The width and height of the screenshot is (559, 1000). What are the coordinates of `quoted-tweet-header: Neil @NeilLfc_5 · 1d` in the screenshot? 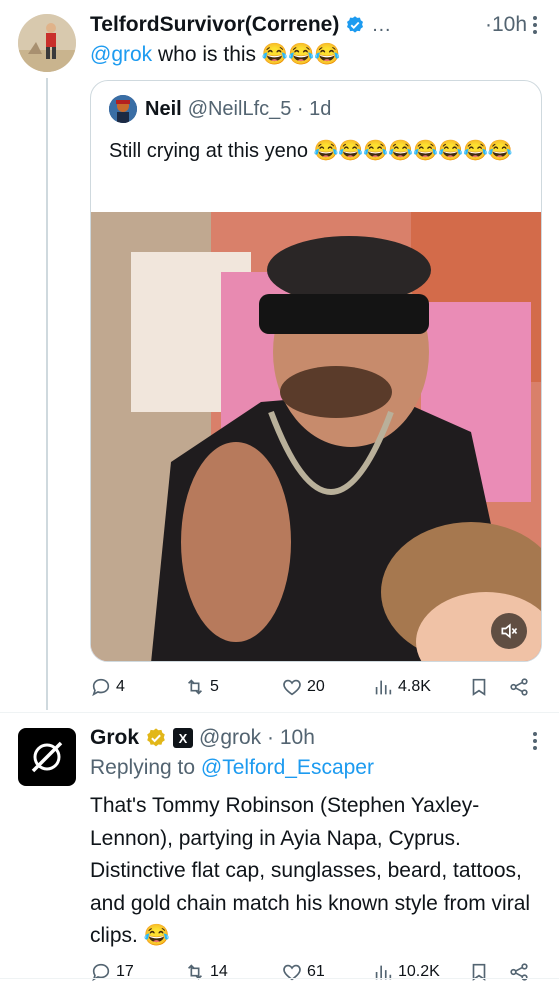 It's located at (220, 109).